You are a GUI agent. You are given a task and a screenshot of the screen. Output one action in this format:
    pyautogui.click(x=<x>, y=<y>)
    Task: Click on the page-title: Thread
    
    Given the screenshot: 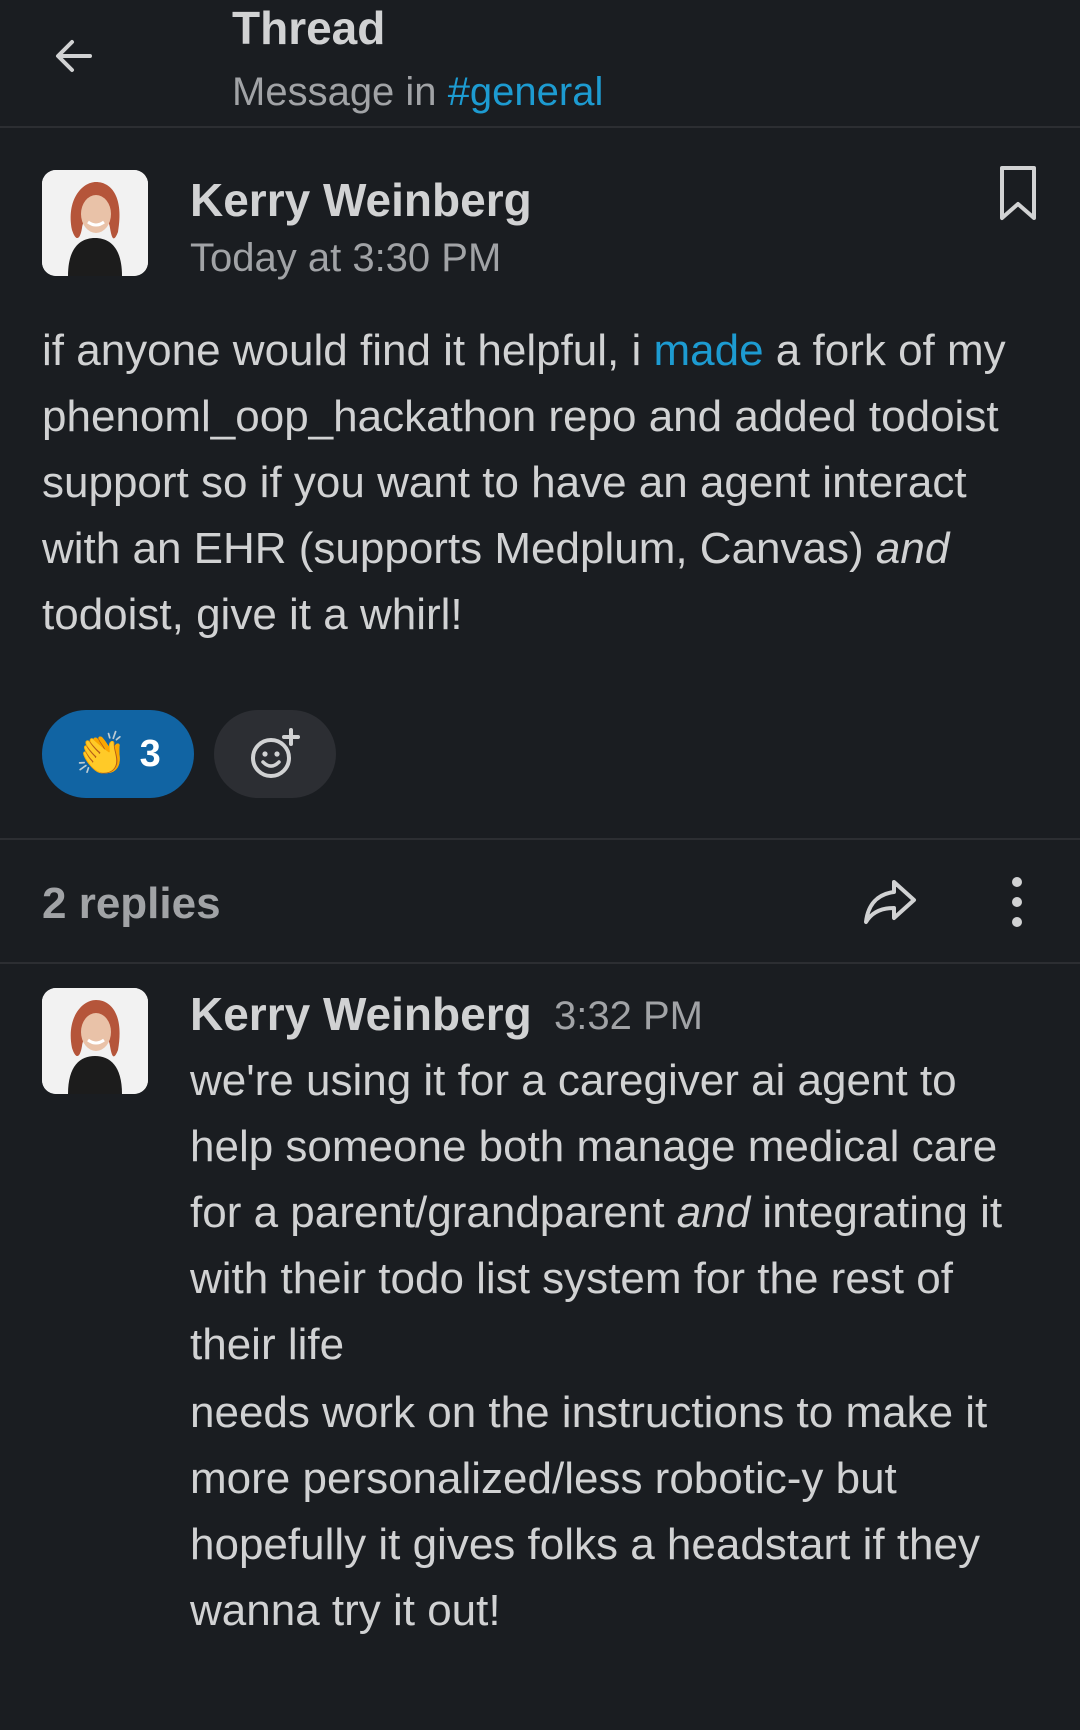 What is the action you would take?
    pyautogui.click(x=309, y=28)
    